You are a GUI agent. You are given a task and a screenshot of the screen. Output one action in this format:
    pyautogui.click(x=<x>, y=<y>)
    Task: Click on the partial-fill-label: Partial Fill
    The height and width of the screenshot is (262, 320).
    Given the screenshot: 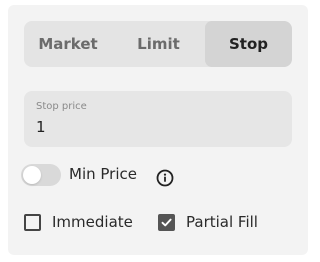 What is the action you would take?
    pyautogui.click(x=222, y=222)
    